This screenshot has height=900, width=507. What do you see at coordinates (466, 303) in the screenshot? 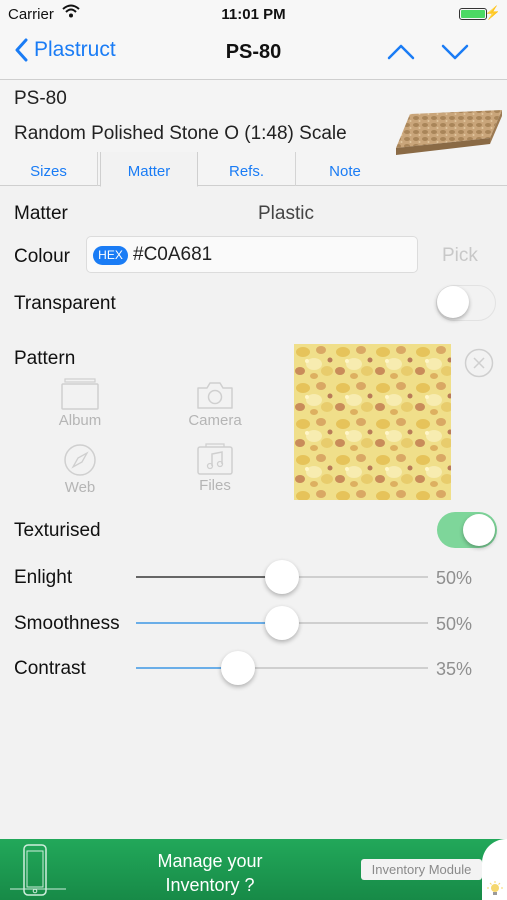
I see `transparent-toggle` at bounding box center [466, 303].